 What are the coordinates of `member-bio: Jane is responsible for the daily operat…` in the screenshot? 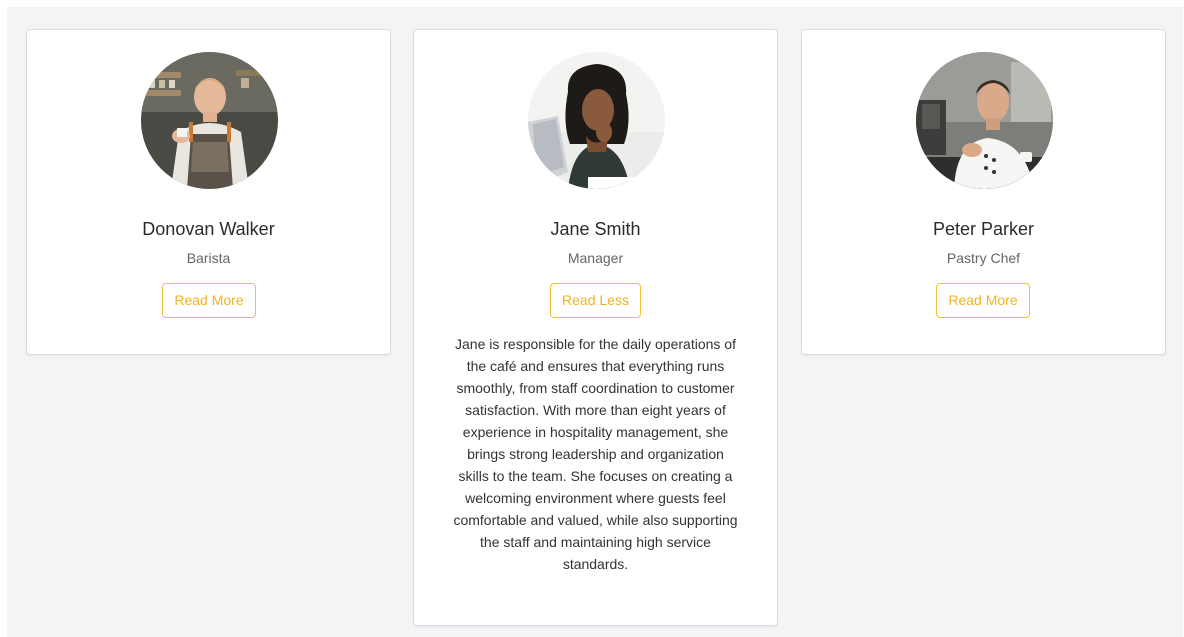 It's located at (595, 454).